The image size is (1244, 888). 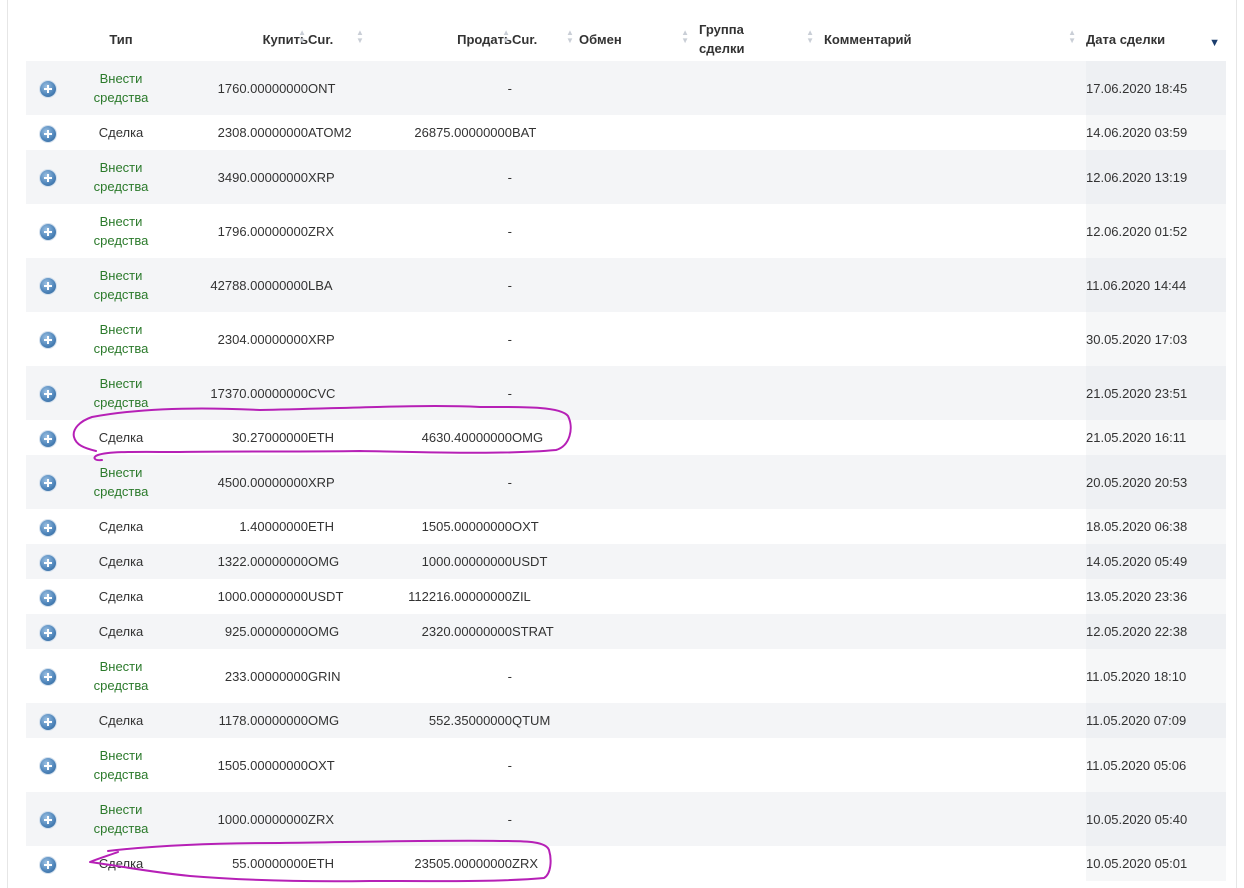 I want to click on sell-amount: 1505.00000000, so click(x=448, y=526).